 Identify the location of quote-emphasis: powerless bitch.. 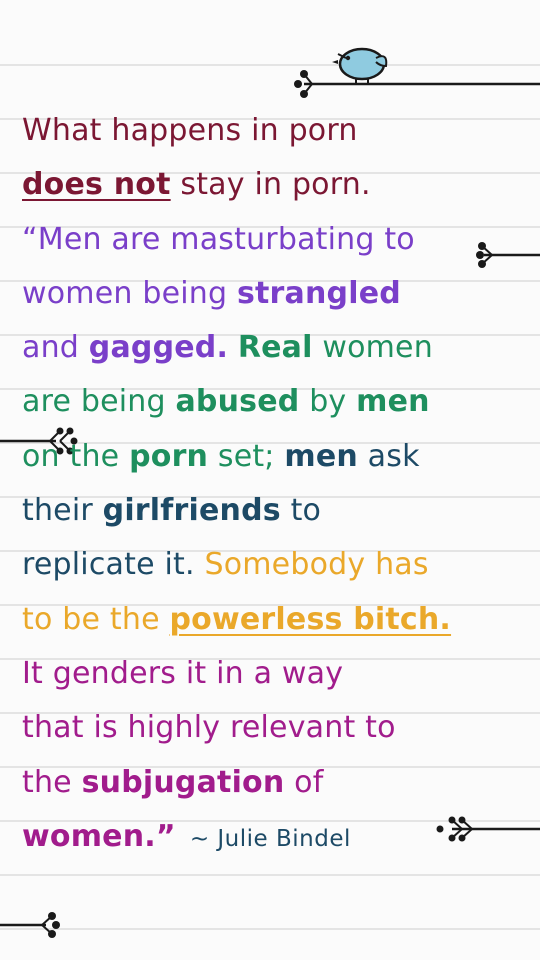
(310, 619).